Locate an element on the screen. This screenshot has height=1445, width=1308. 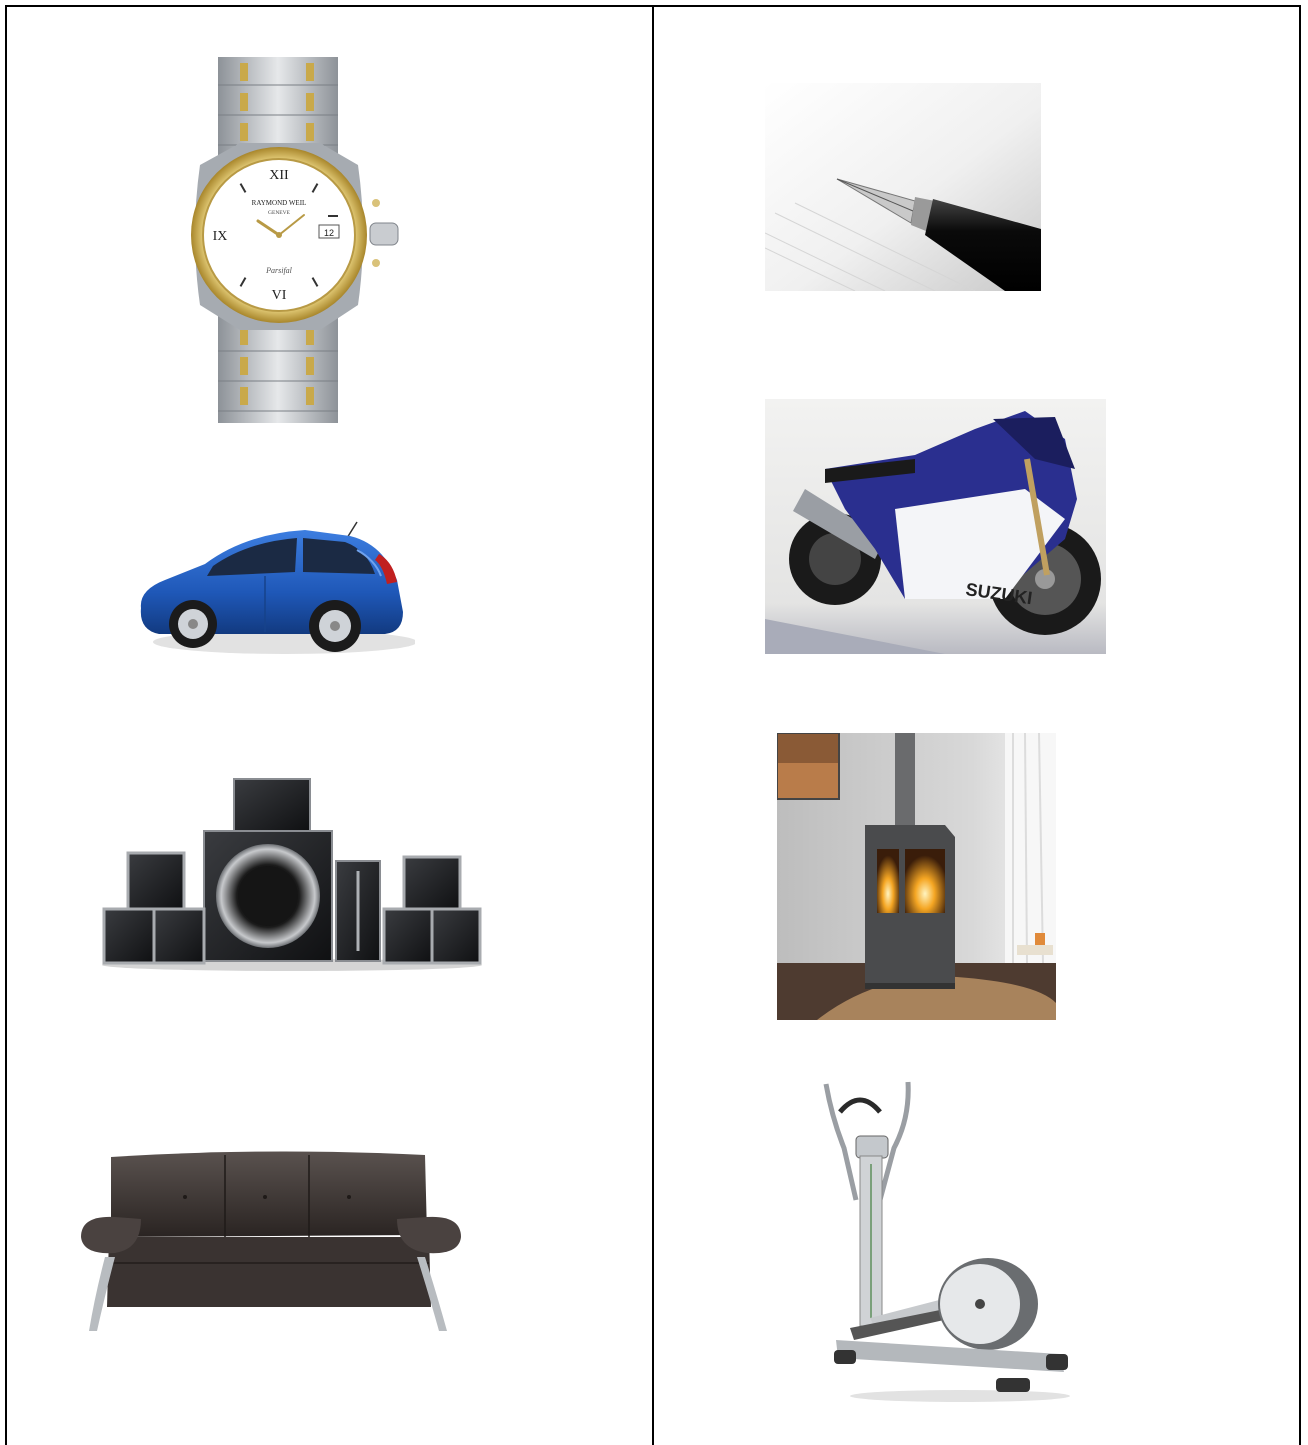
column-divider is located at coordinates (653, 725).